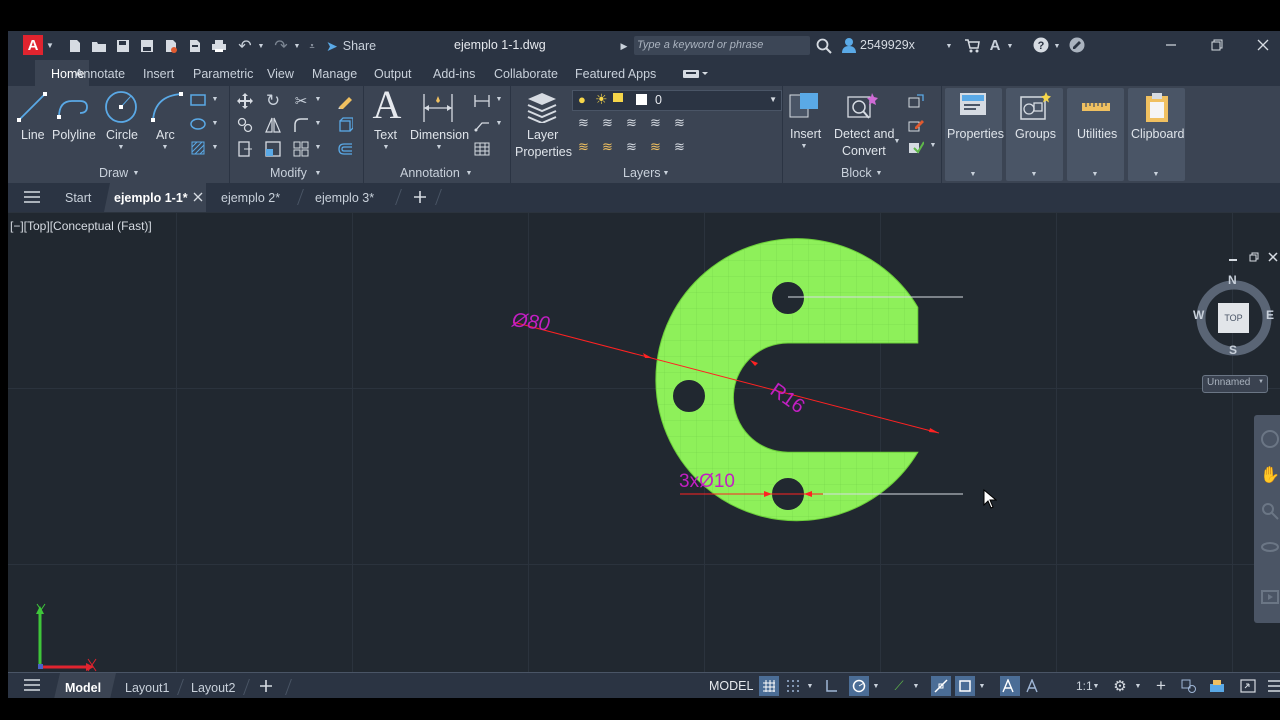 Image resolution: width=1280 pixels, height=720 pixels. I want to click on layer-unisolate-icon: ≋, so click(679, 123).